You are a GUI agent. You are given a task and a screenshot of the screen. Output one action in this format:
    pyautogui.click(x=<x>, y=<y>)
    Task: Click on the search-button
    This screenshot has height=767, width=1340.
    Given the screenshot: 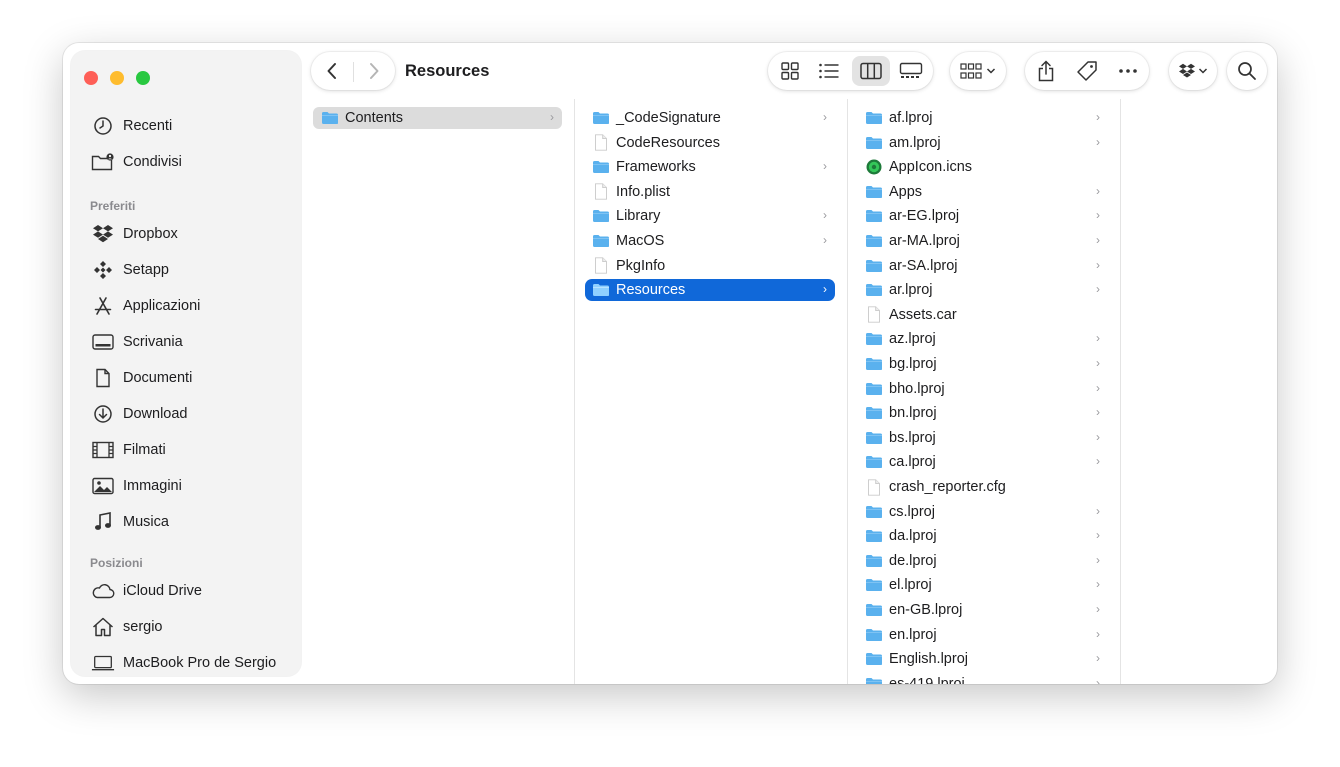 What is the action you would take?
    pyautogui.click(x=1247, y=71)
    